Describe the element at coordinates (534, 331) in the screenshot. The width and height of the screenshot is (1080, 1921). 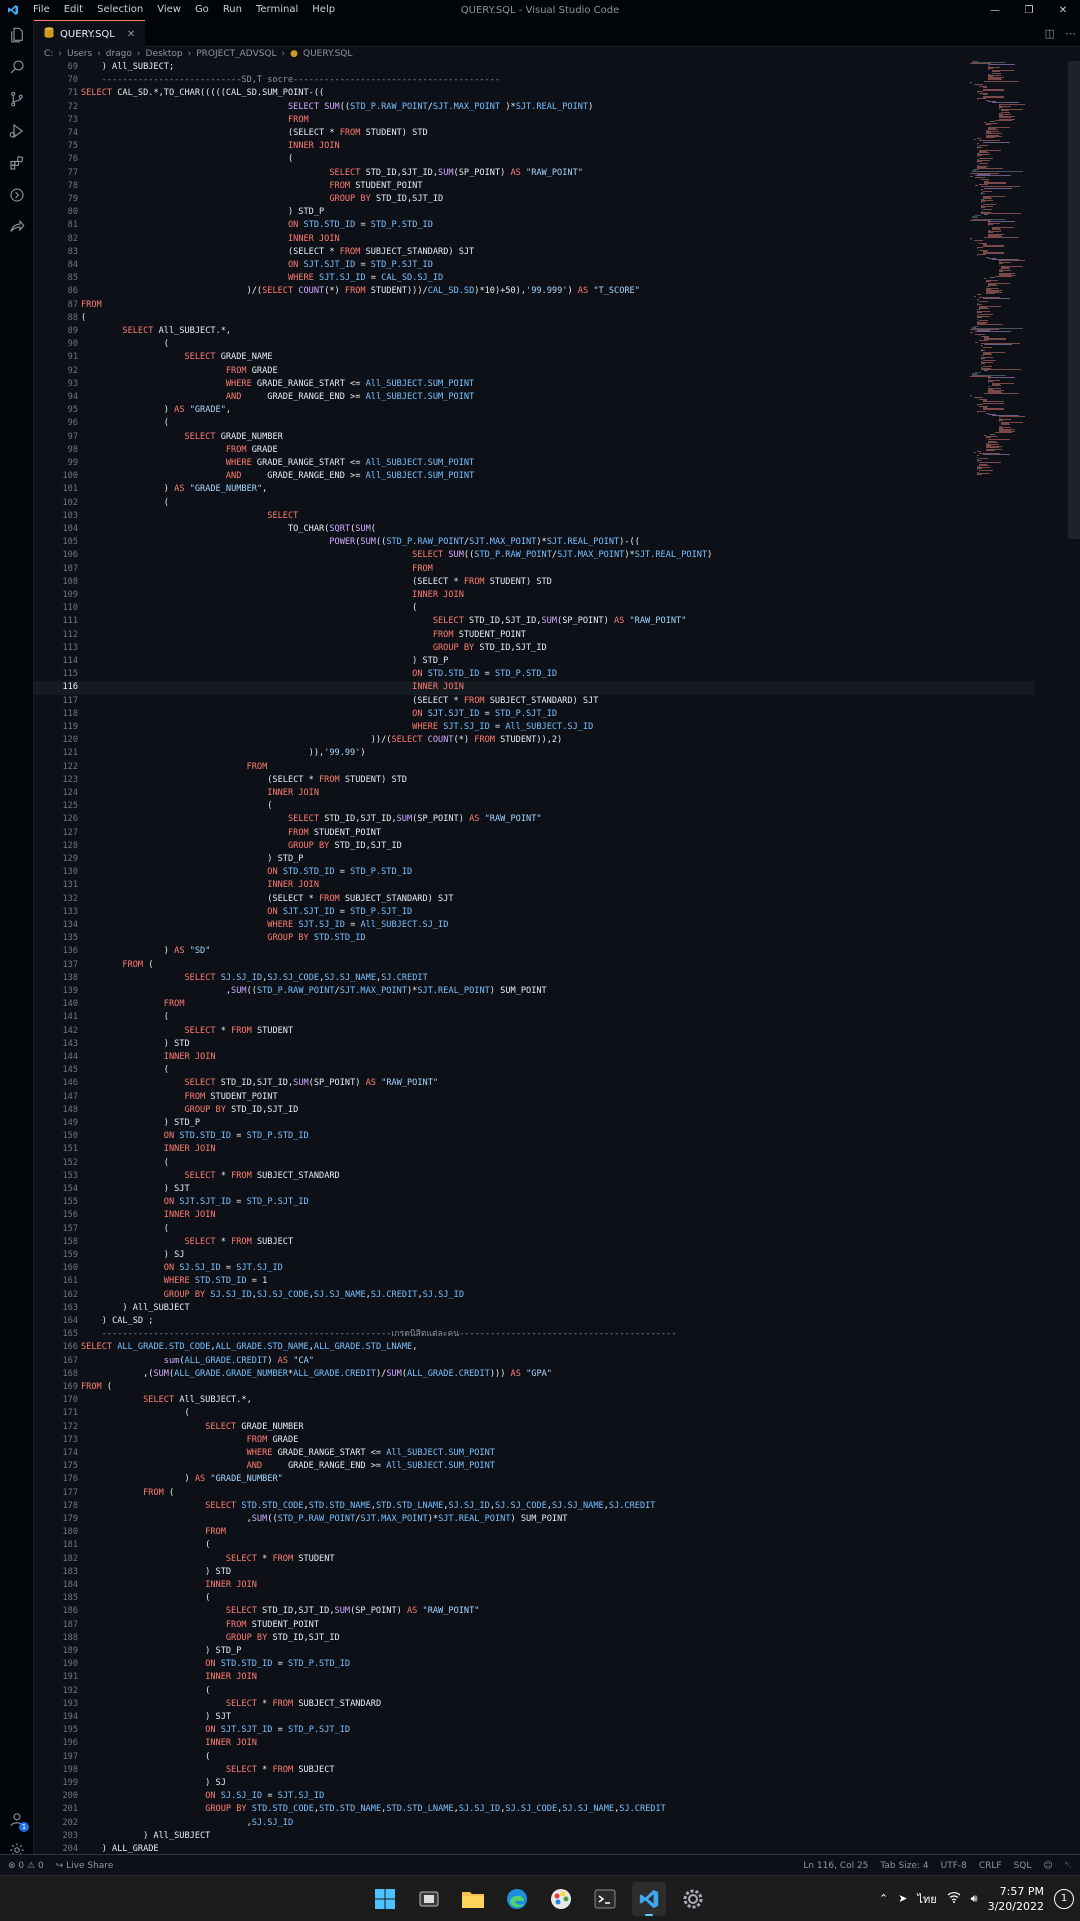
I see `code-line: 89 SELECT All_SUBJECT.*,` at that location.